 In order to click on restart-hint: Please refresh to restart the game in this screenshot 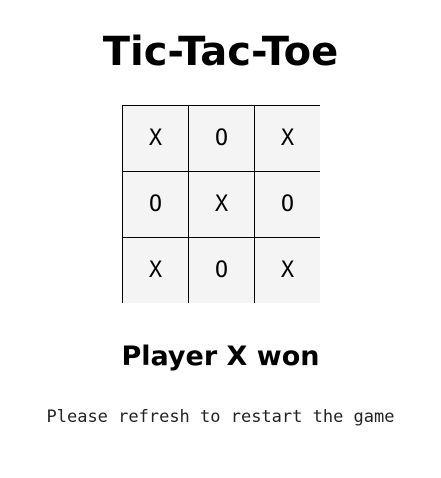, I will do `click(220, 417)`.